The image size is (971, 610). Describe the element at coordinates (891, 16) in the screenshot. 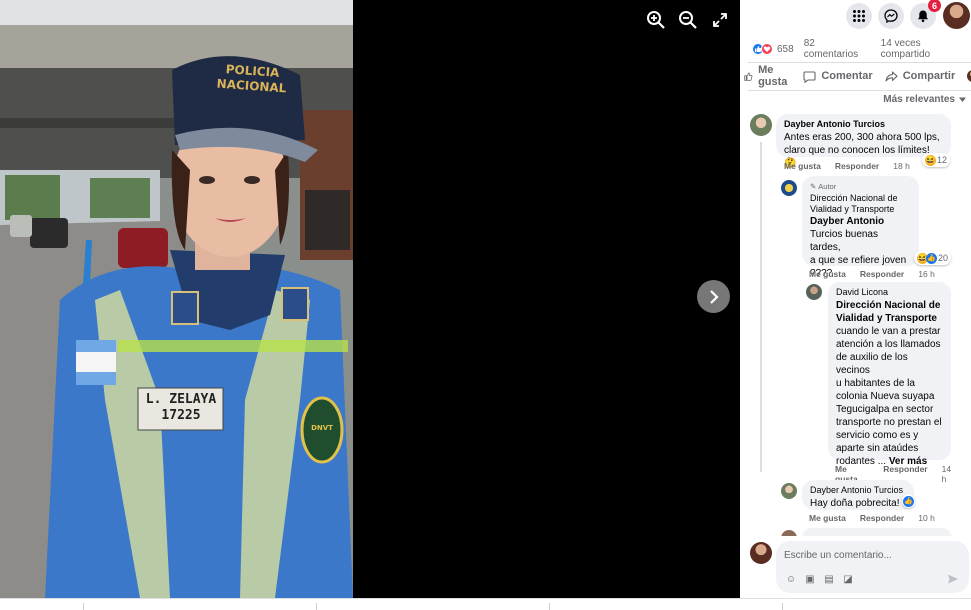

I see `messenger-icon` at that location.